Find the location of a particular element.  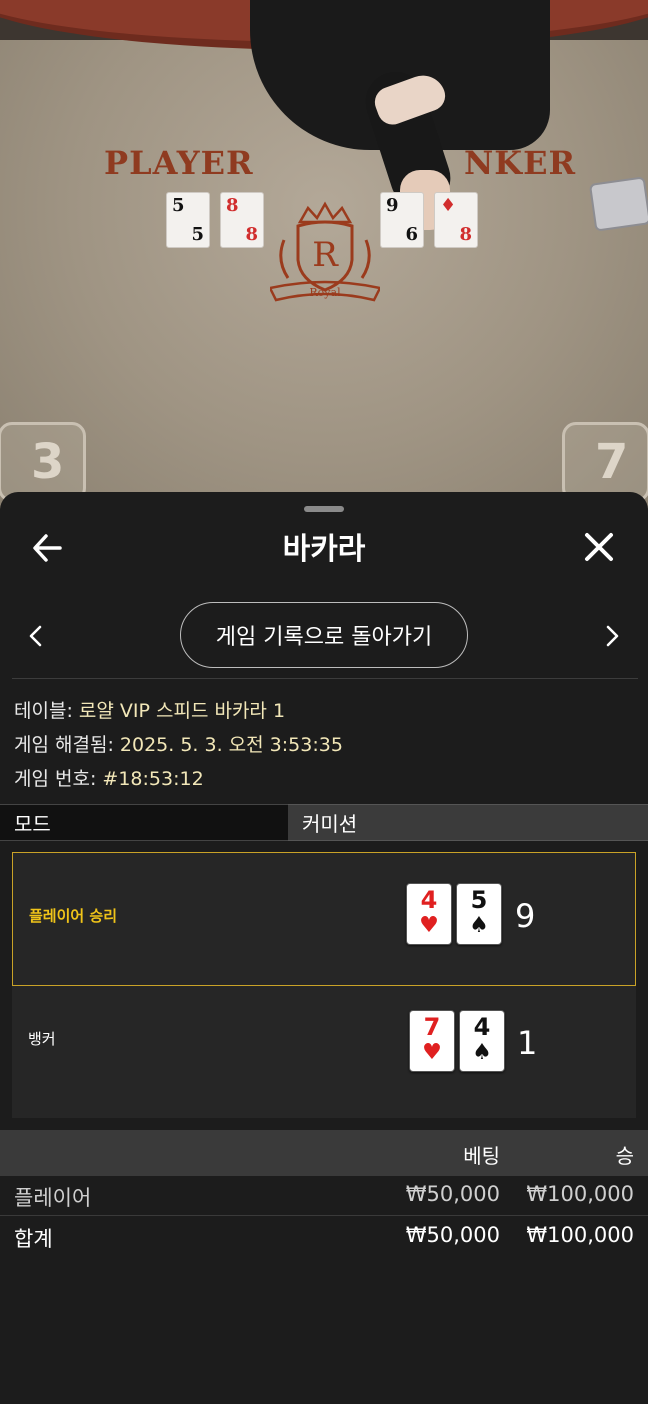

close-icon is located at coordinates (599, 547).